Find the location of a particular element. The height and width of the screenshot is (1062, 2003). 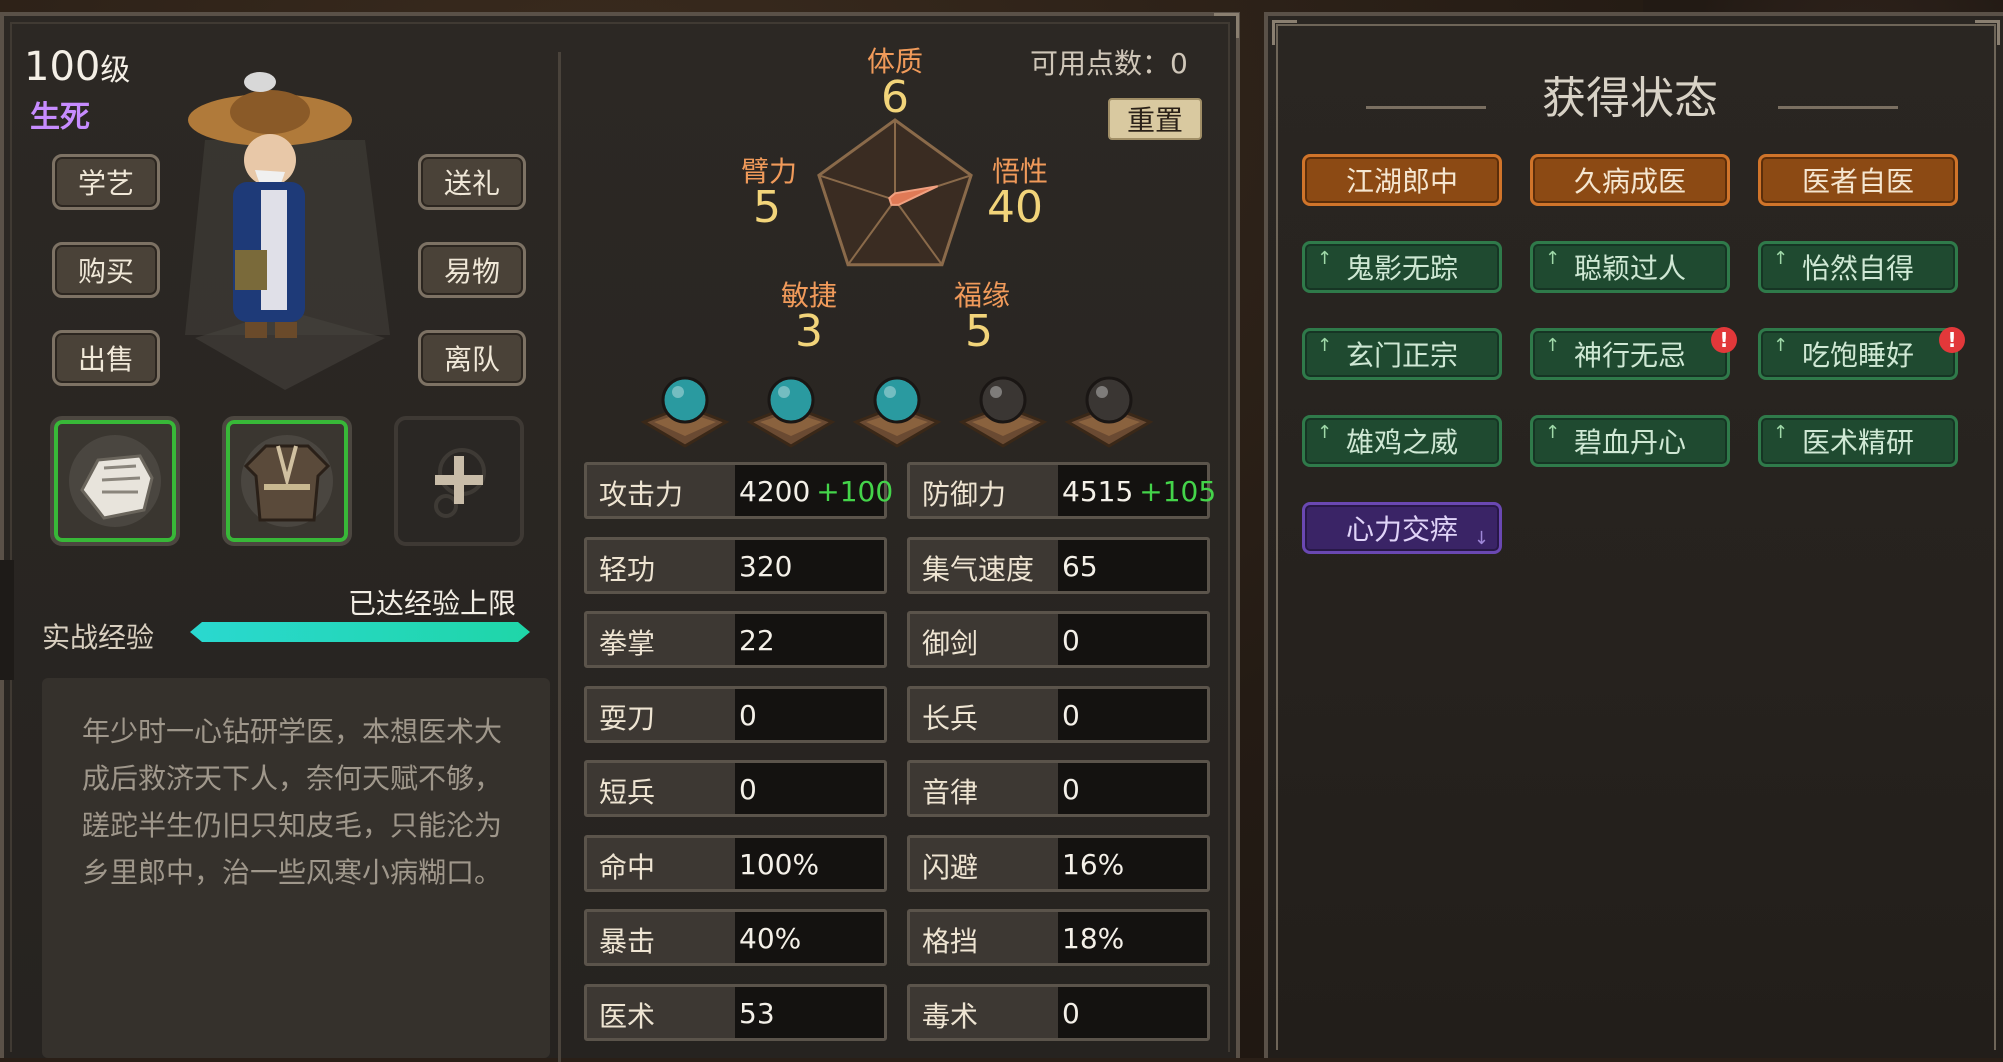

status-tag: ↑ 医术精研 is located at coordinates (1858, 441).